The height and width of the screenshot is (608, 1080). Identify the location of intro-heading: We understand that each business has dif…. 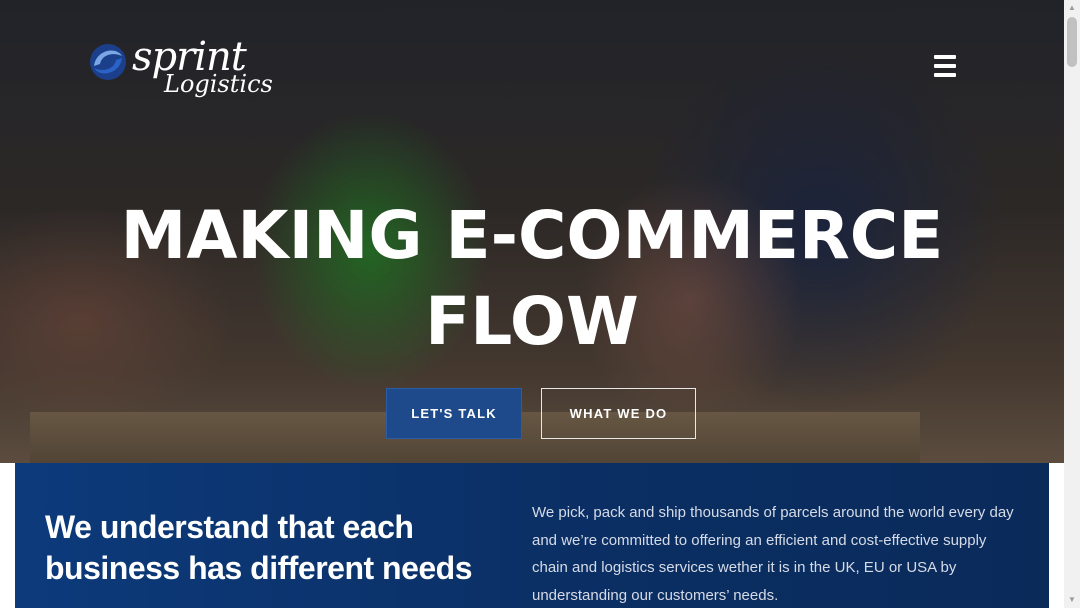
(259, 547).